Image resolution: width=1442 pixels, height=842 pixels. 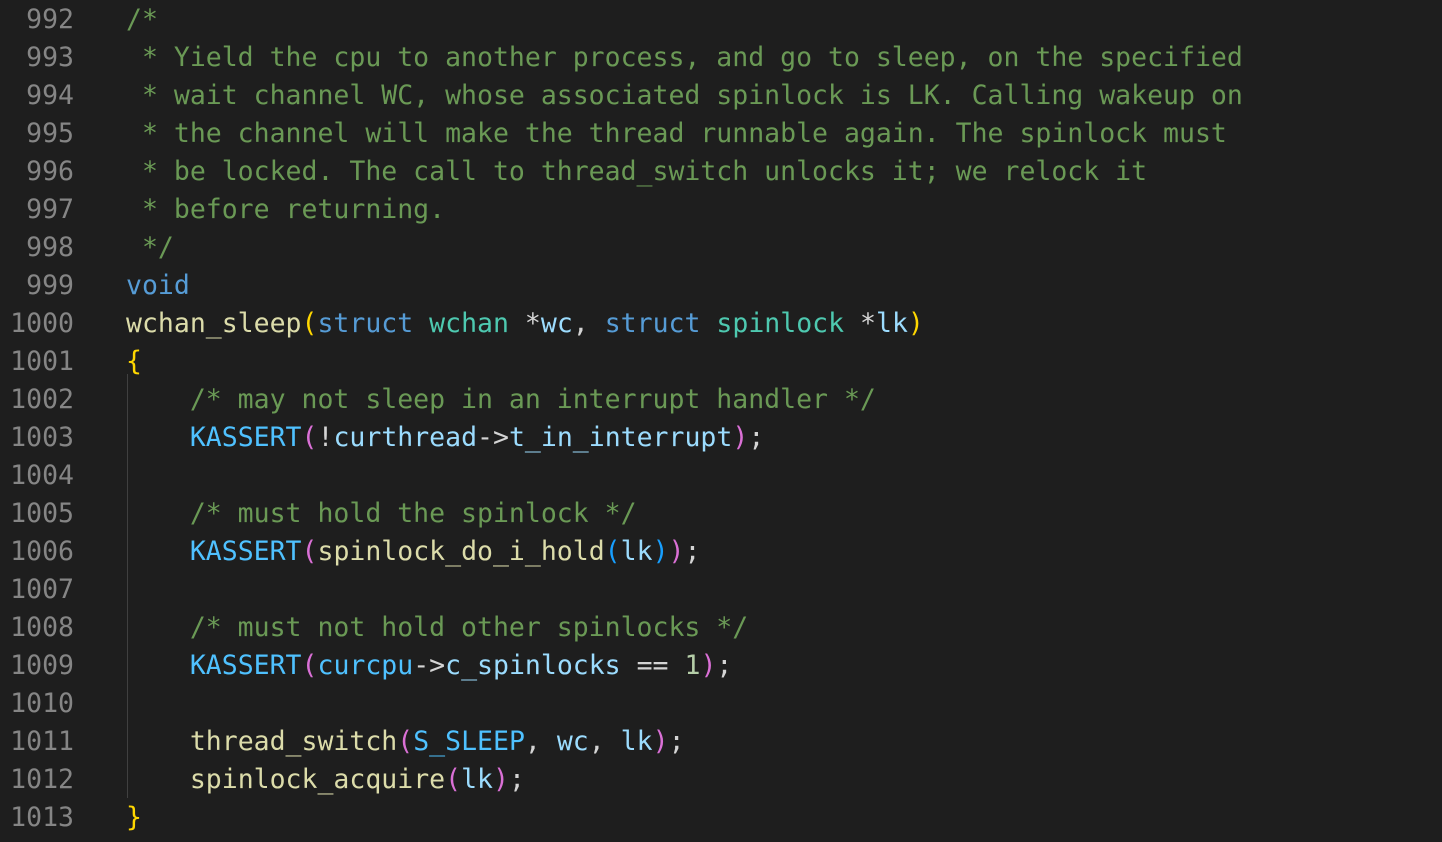 I want to click on line-number: 1008, so click(x=42, y=627).